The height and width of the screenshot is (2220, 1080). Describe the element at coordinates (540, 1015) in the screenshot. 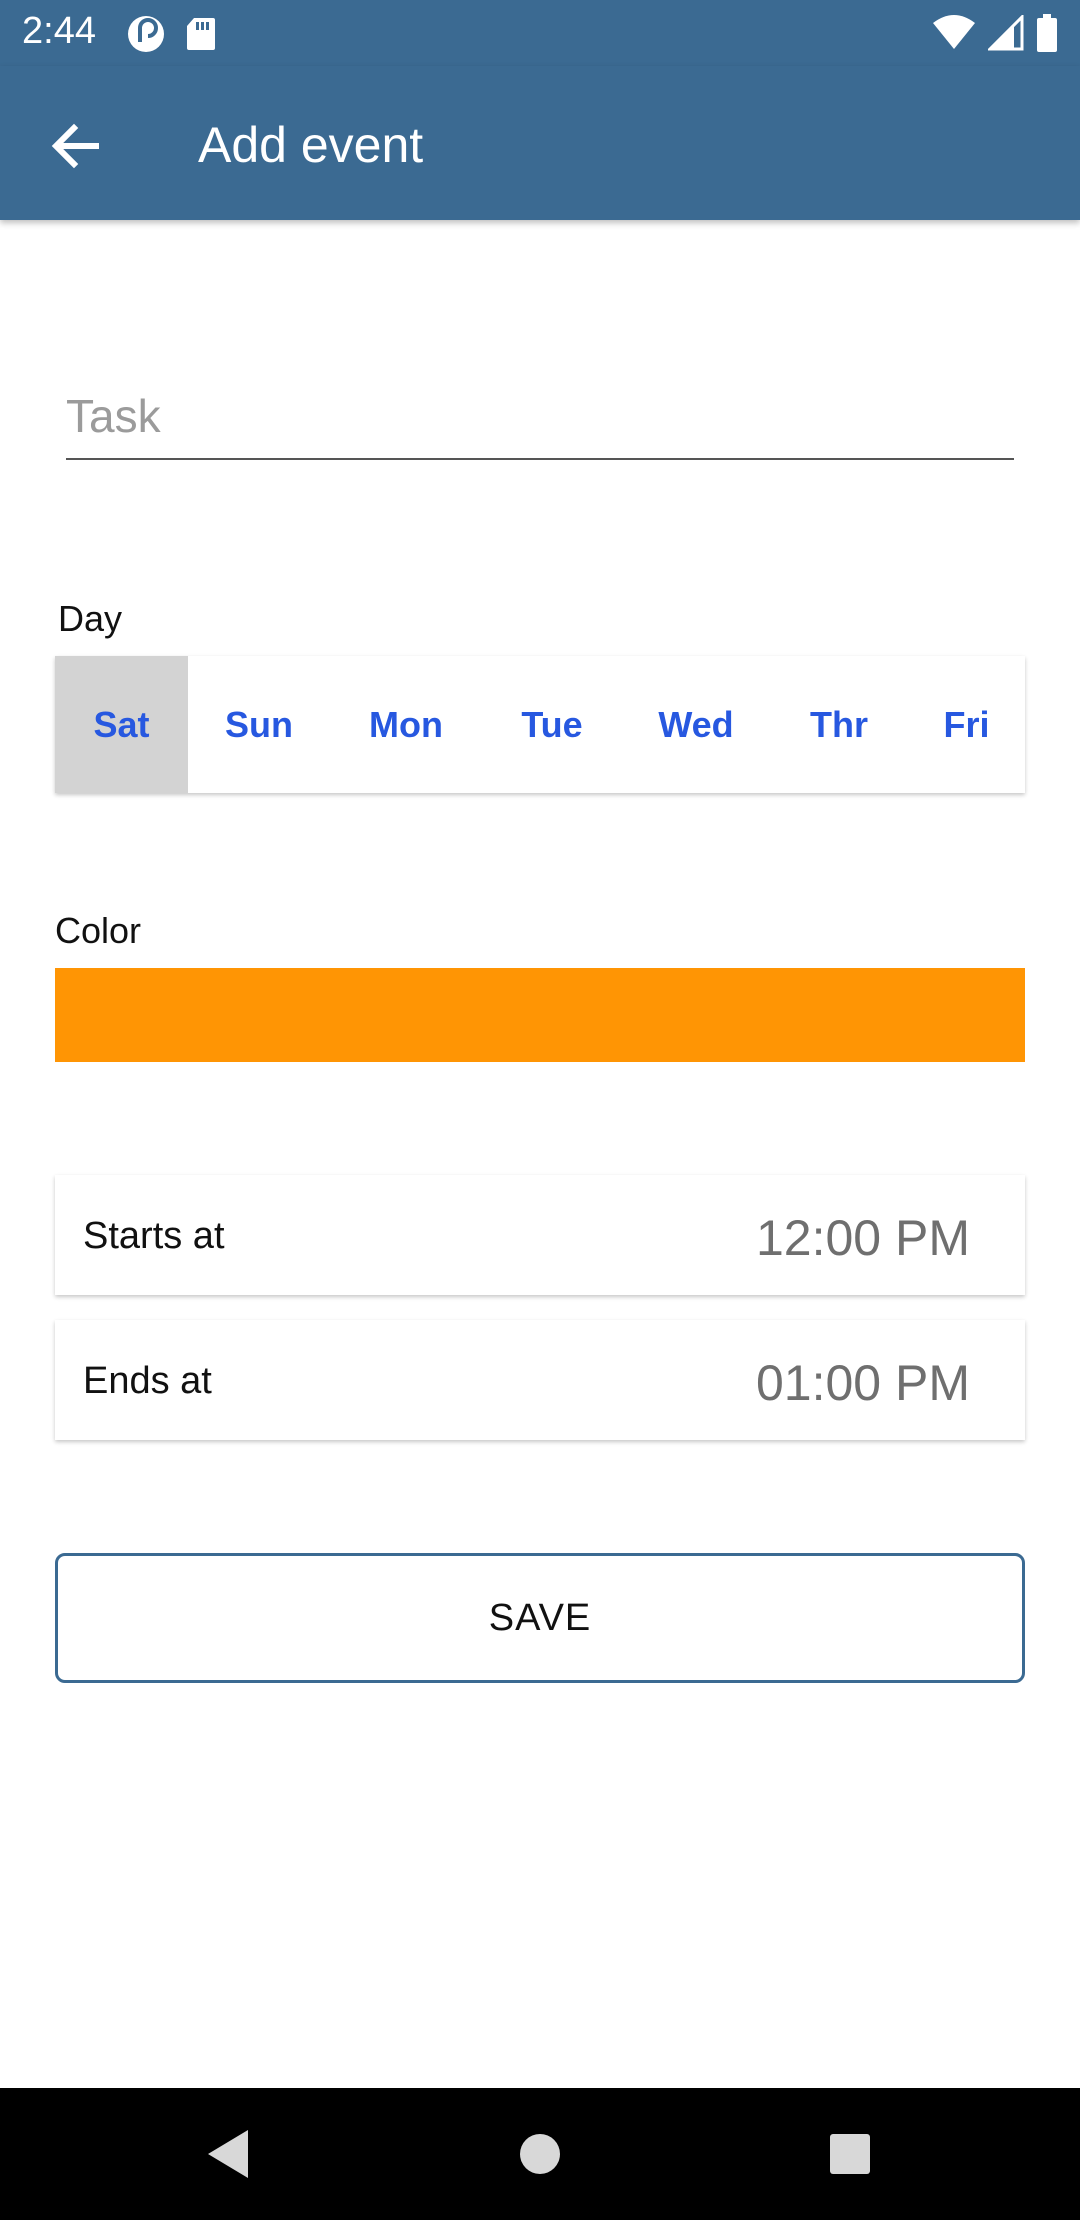

I see `color-picker-swatch` at that location.